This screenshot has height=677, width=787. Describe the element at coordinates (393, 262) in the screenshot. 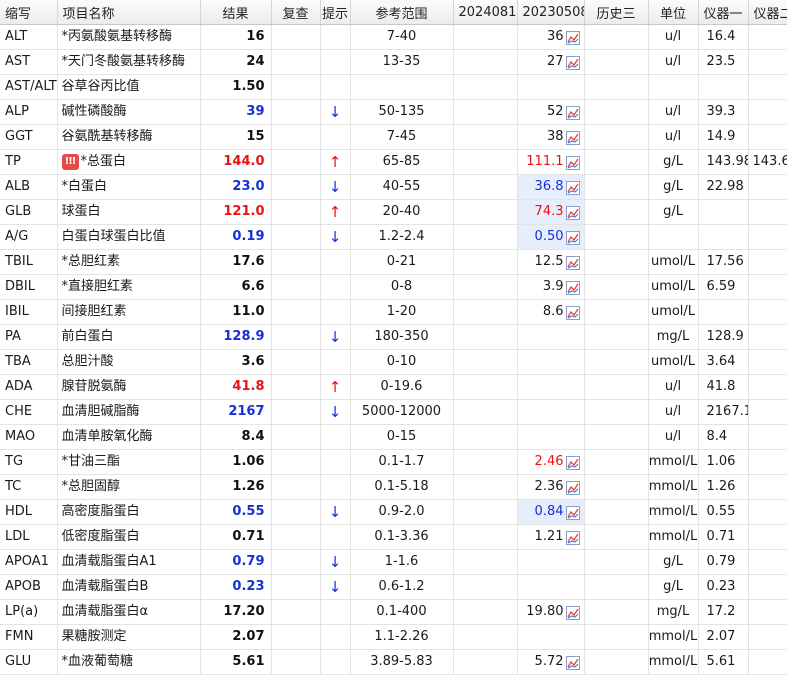

I see `table-row: TBIL *总胆红素 17.6 0-21 12.5 umol/L 17.56` at that location.